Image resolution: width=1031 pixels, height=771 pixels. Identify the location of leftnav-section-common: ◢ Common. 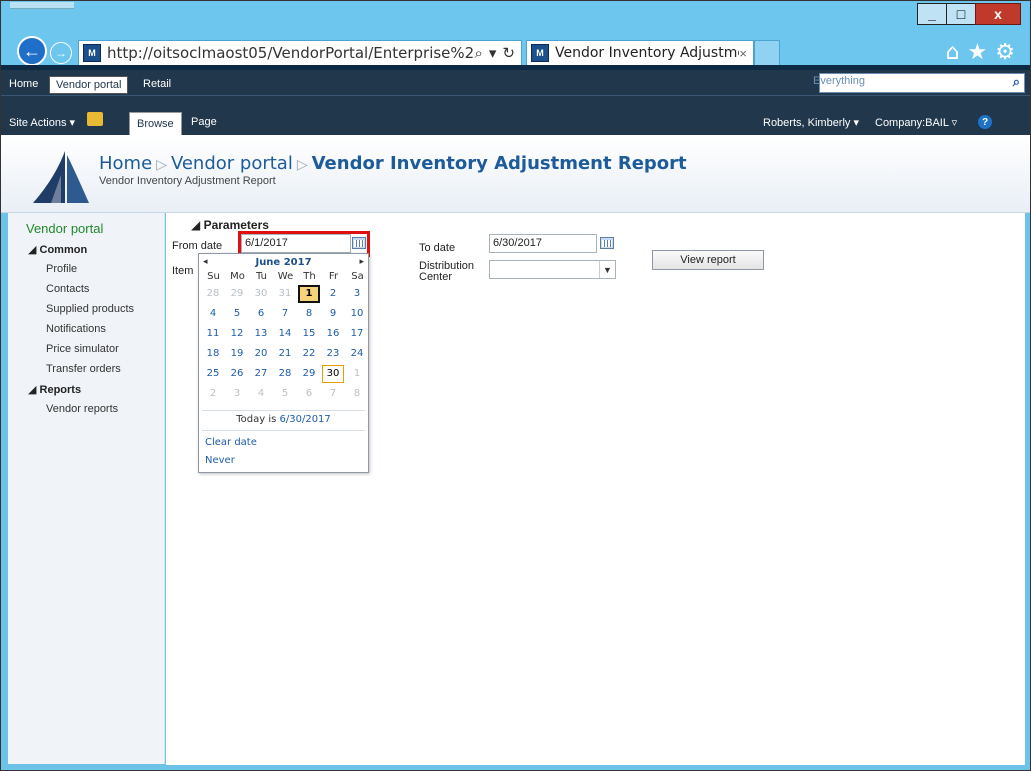
(57, 249).